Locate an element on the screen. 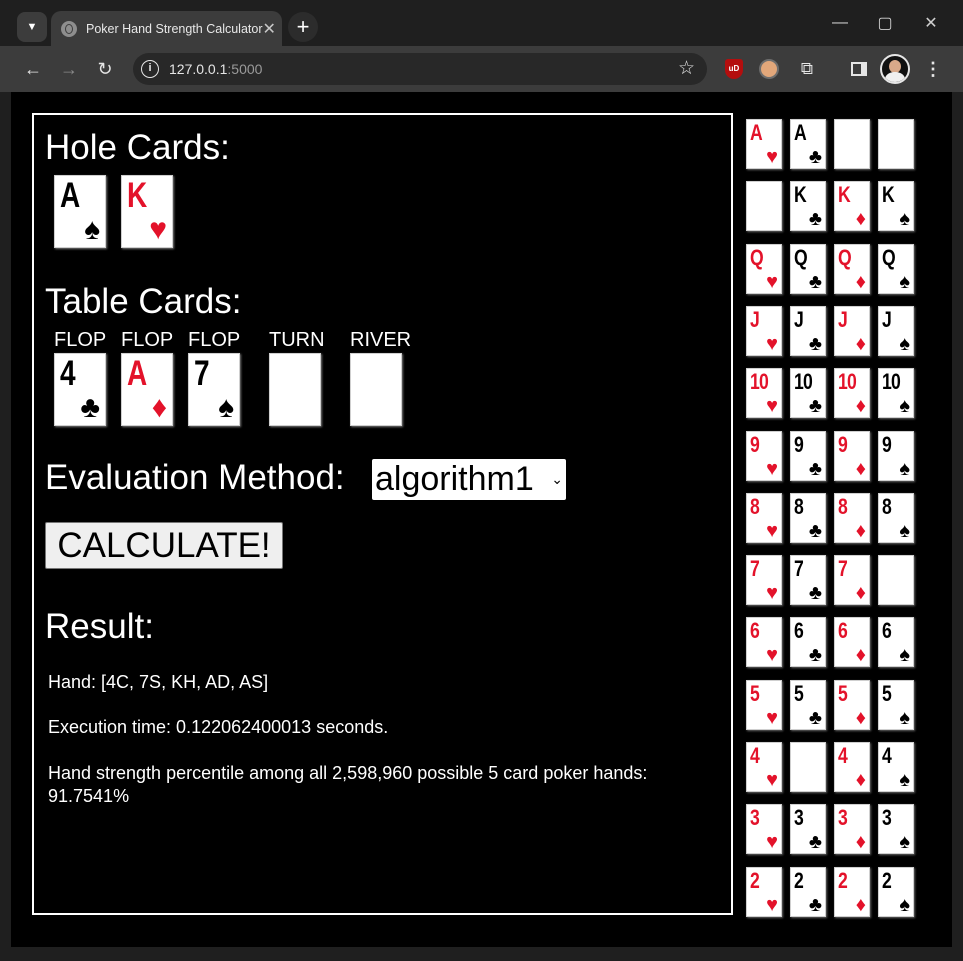 The height and width of the screenshot is (961, 963). table-card-slot: 7 ♠ is located at coordinates (214, 389).